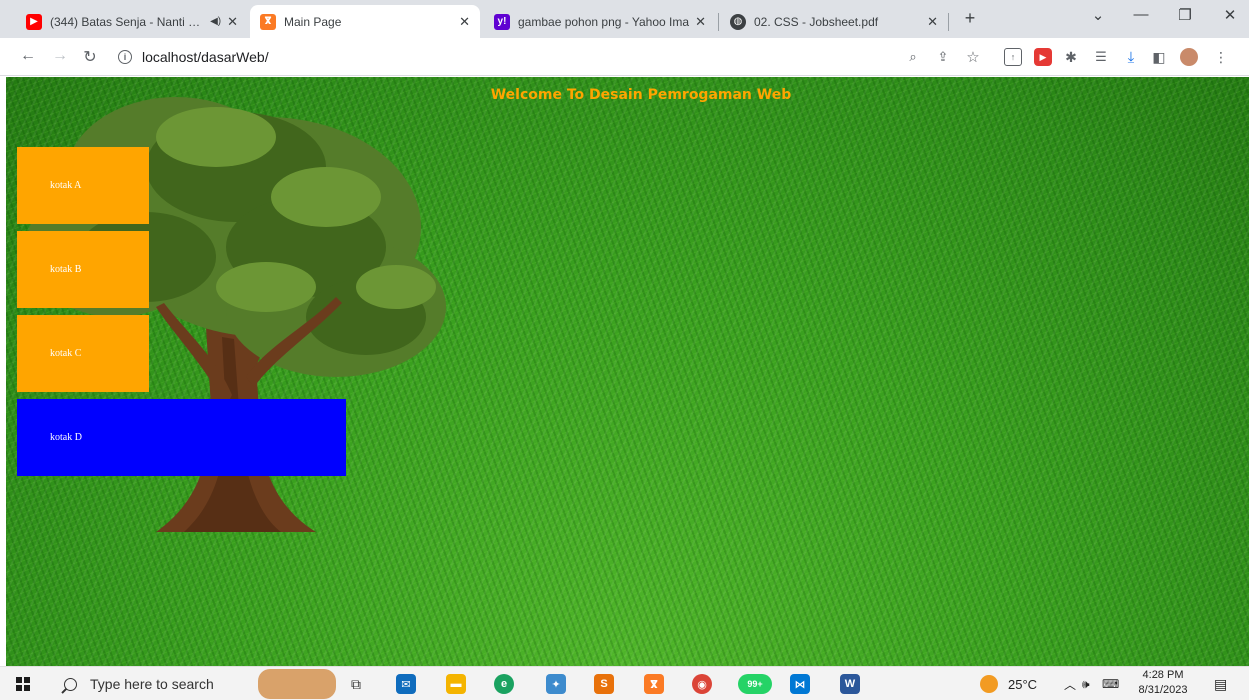 This screenshot has width=1249, height=700. What do you see at coordinates (1023, 684) in the screenshot?
I see `weather-temp: 25°C` at bounding box center [1023, 684].